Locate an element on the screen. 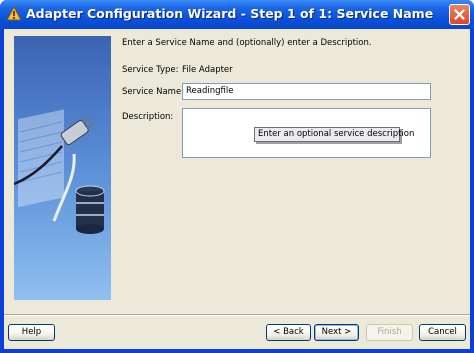 This screenshot has width=474, height=353. service-name-input: Readingfile is located at coordinates (306, 91).